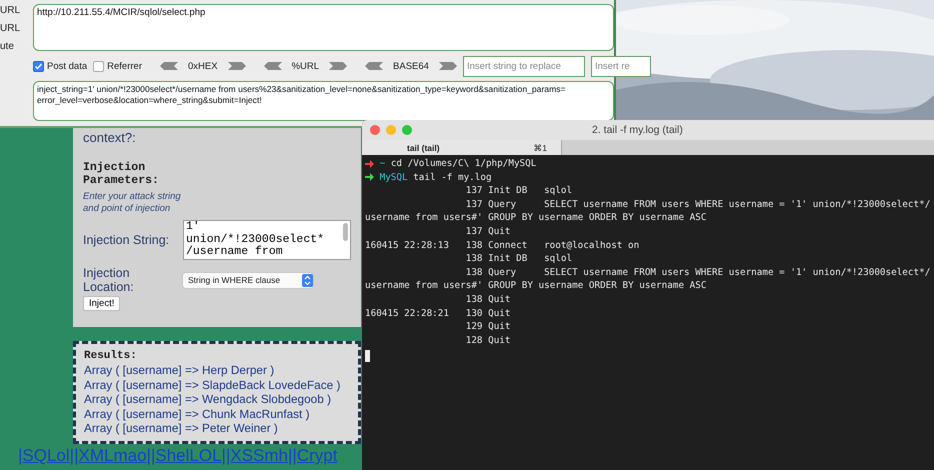  What do you see at coordinates (197, 413) in the screenshot?
I see `result-row-text: Array ( [username] => Chunk MacRunfast )` at bounding box center [197, 413].